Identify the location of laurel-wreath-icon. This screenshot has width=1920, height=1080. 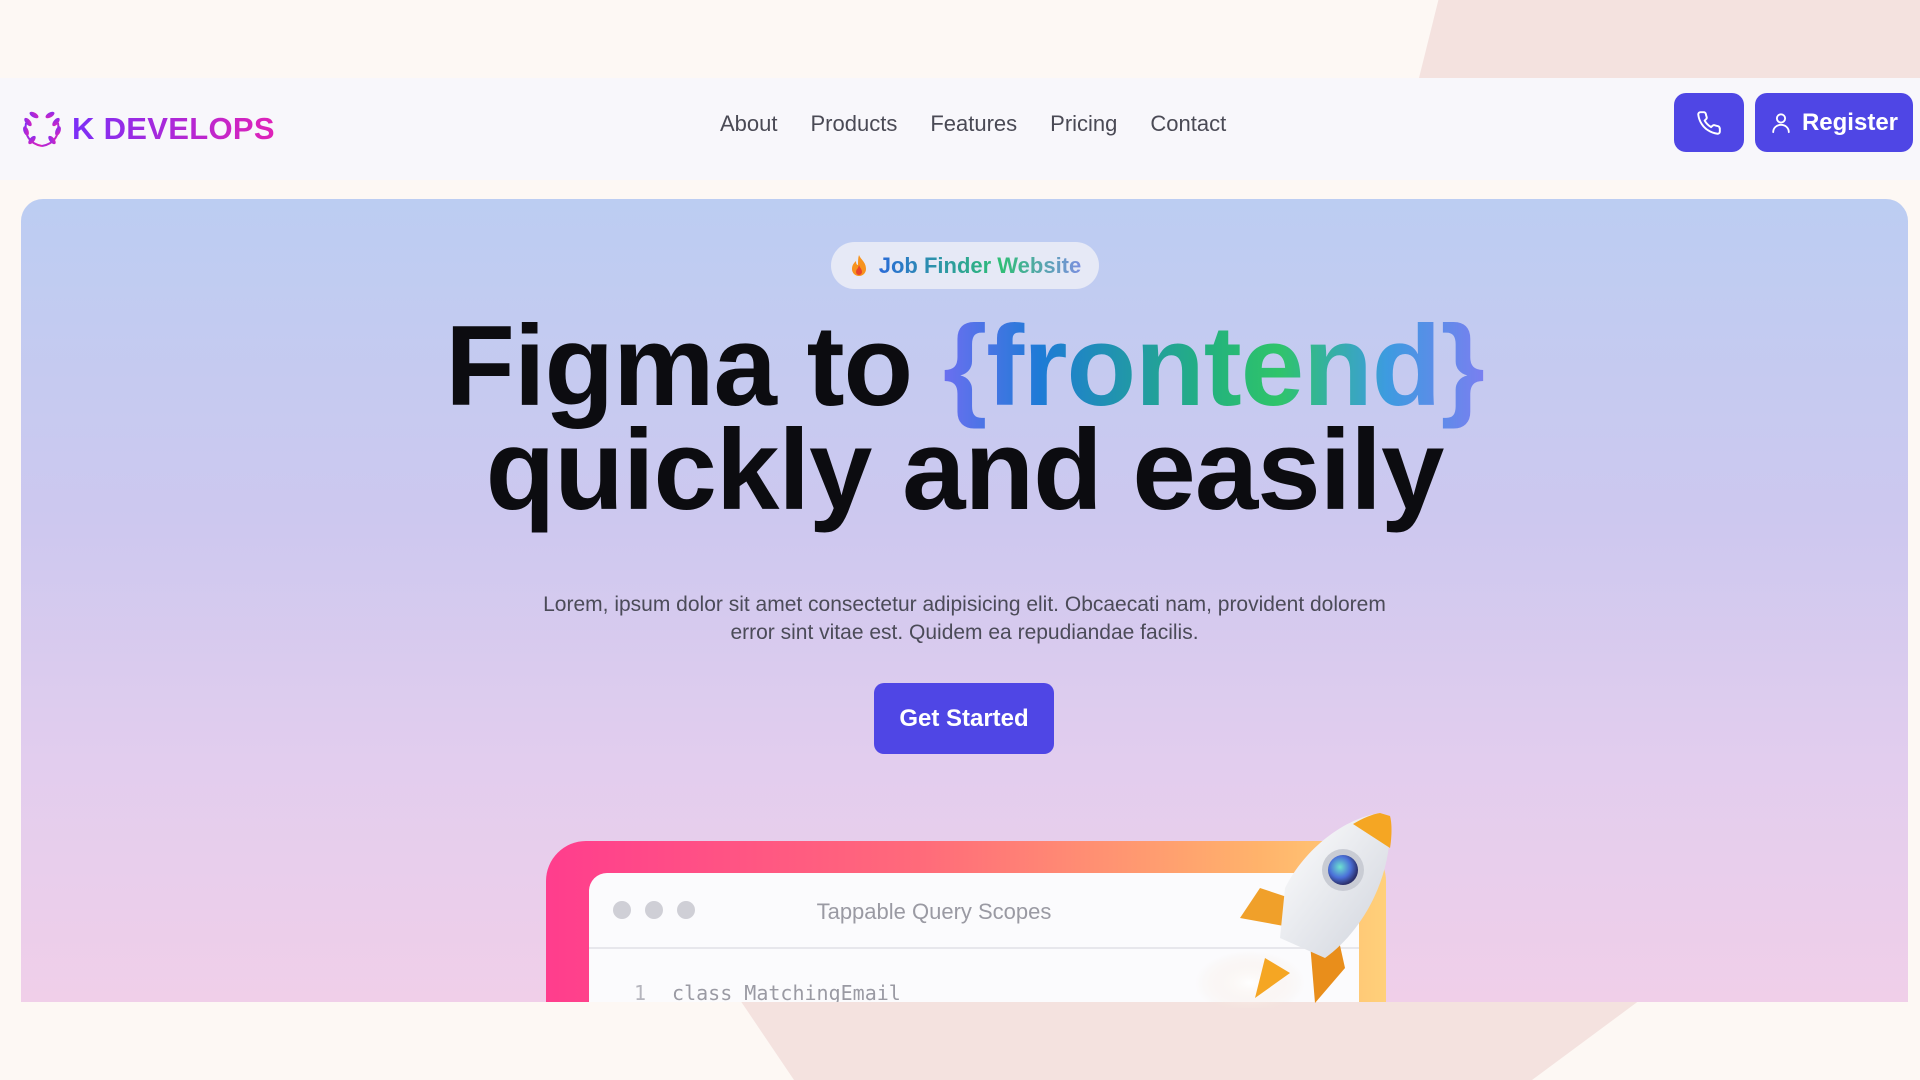
(42, 129).